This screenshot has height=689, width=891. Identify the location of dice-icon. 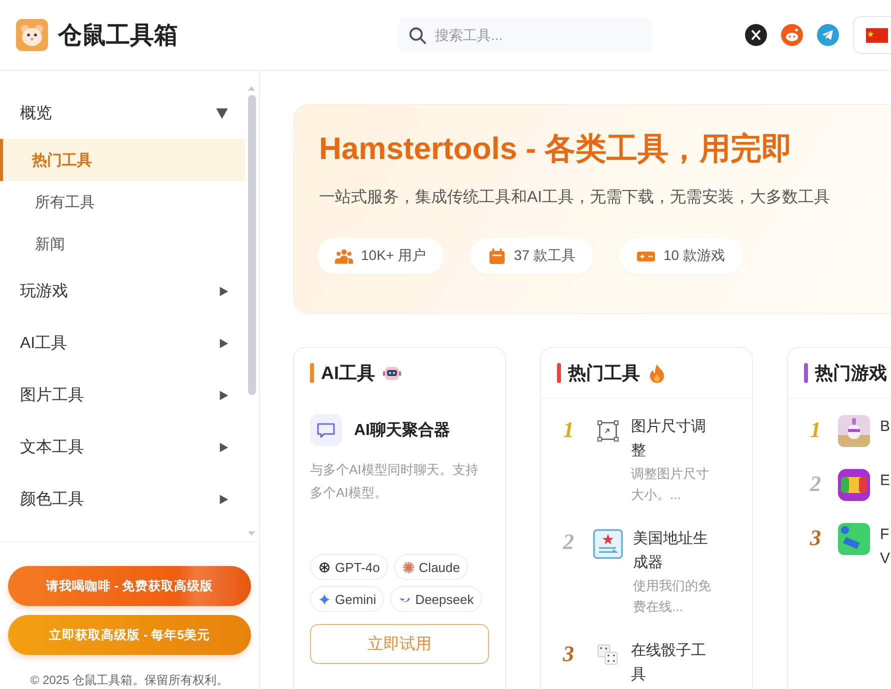
(608, 655).